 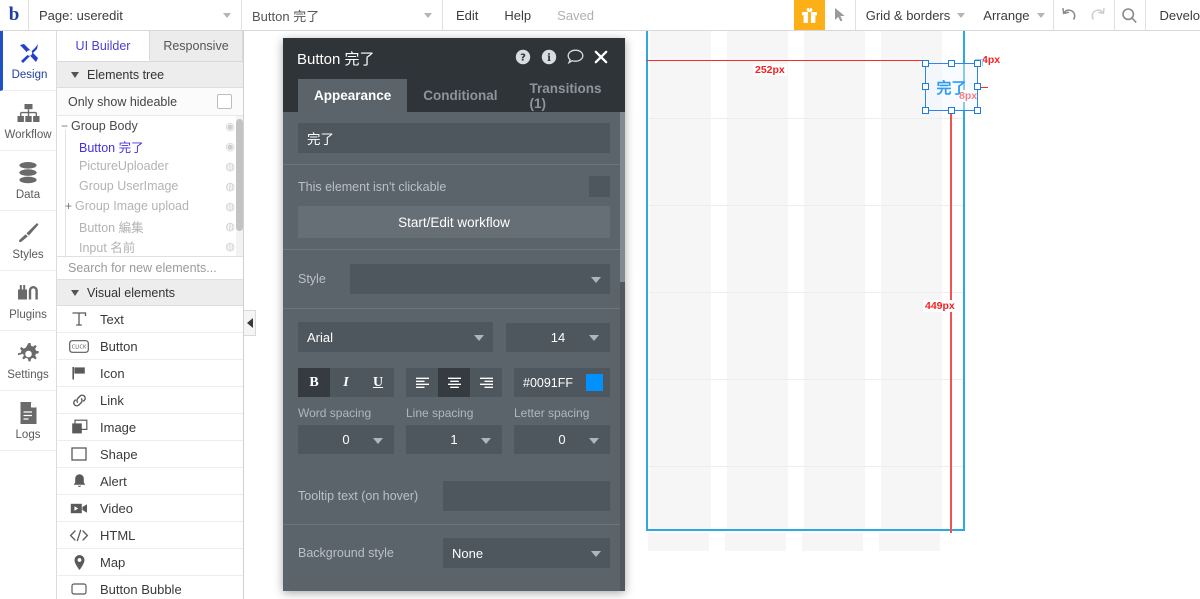 I want to click on color-swatch, so click(x=594, y=382).